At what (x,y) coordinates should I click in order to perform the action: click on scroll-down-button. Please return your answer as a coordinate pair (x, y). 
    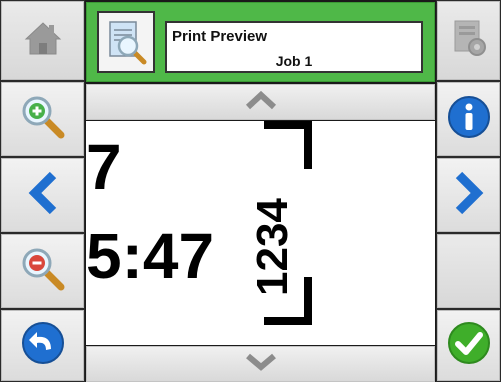
    Looking at the image, I should click on (260, 364).